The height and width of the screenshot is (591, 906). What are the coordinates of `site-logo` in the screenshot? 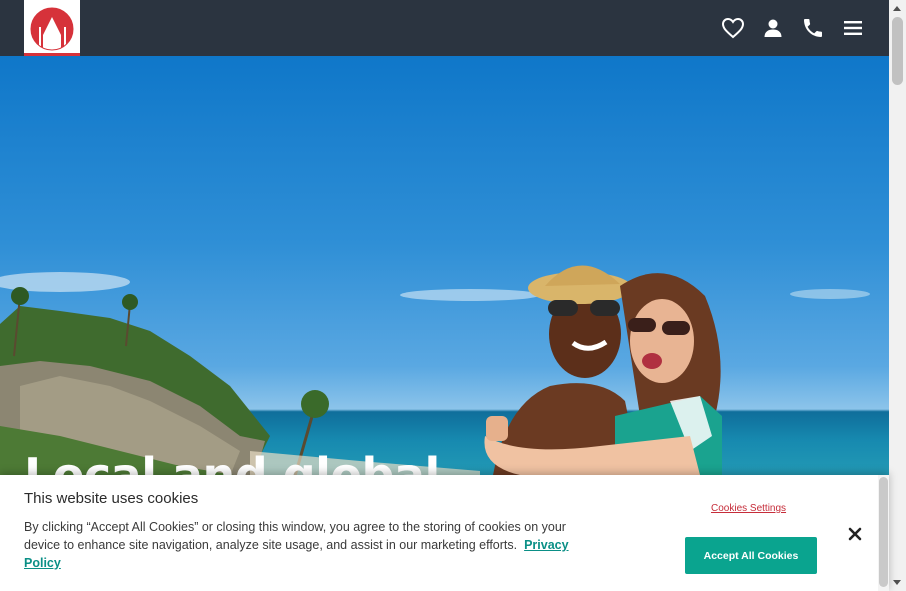 It's located at (52, 28).